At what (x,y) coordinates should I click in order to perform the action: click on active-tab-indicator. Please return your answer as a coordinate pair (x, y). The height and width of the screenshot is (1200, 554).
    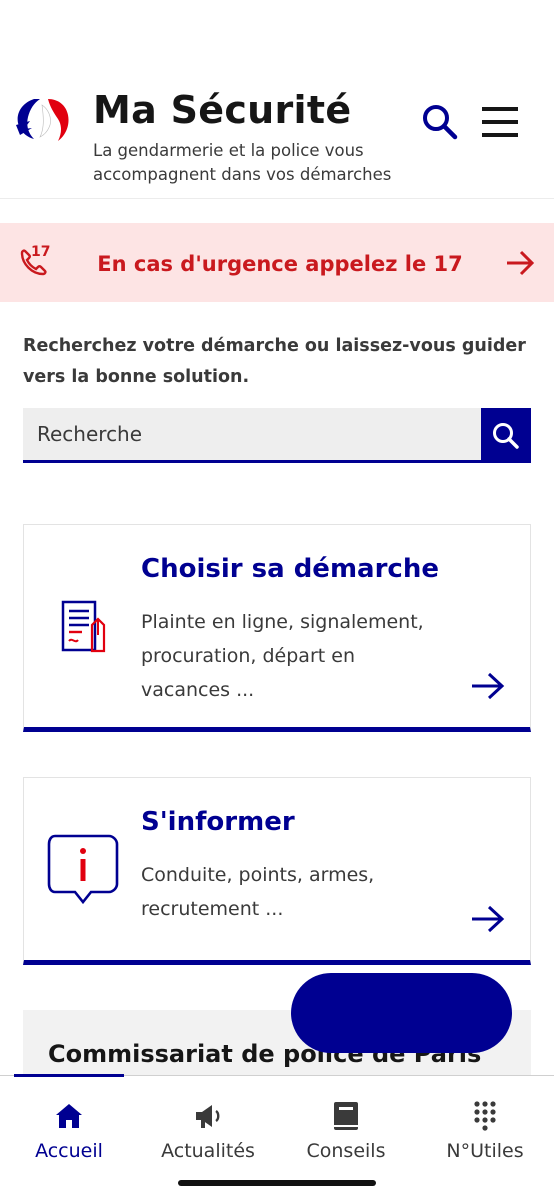
    Looking at the image, I should click on (69, 1075).